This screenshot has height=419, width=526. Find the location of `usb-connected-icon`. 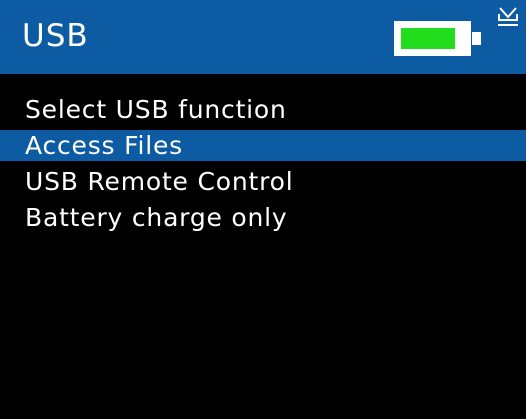

usb-connected-icon is located at coordinates (508, 16).